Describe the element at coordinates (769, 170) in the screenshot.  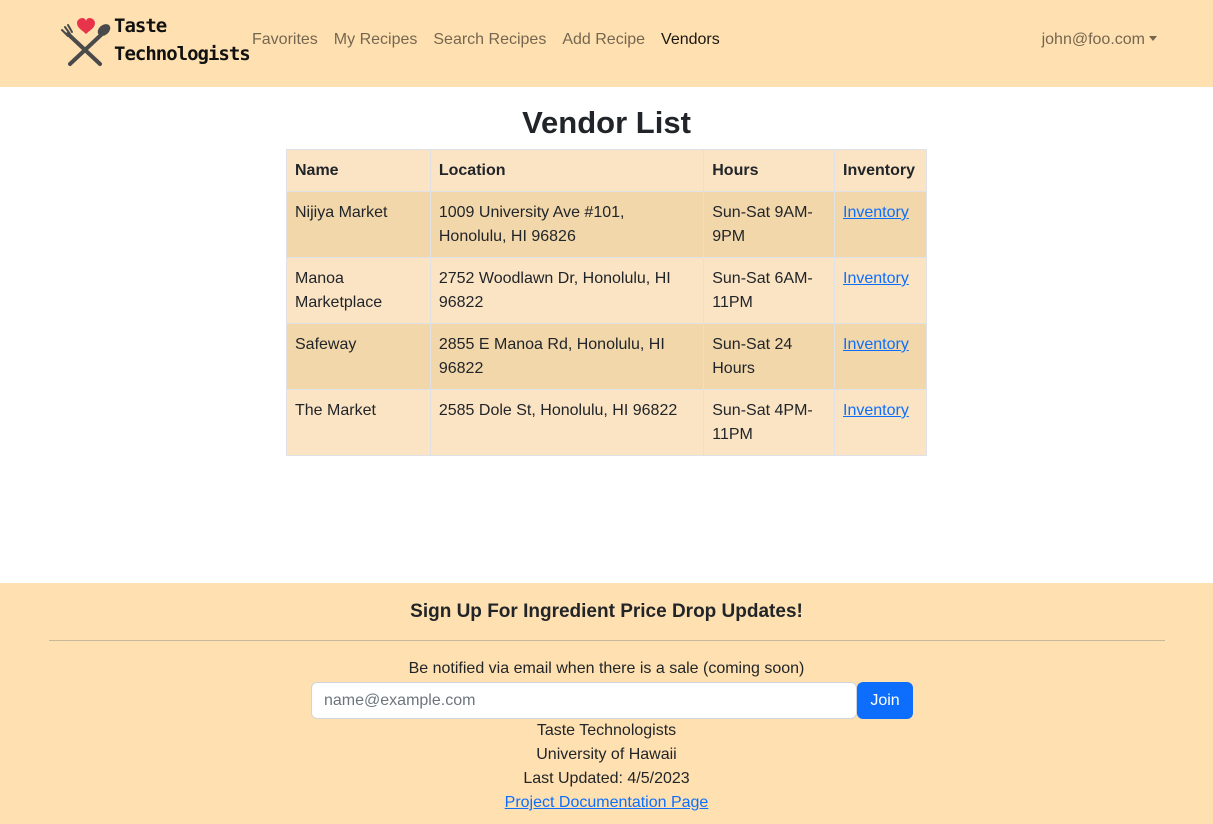
I see `column-header-hours: Hours` at that location.